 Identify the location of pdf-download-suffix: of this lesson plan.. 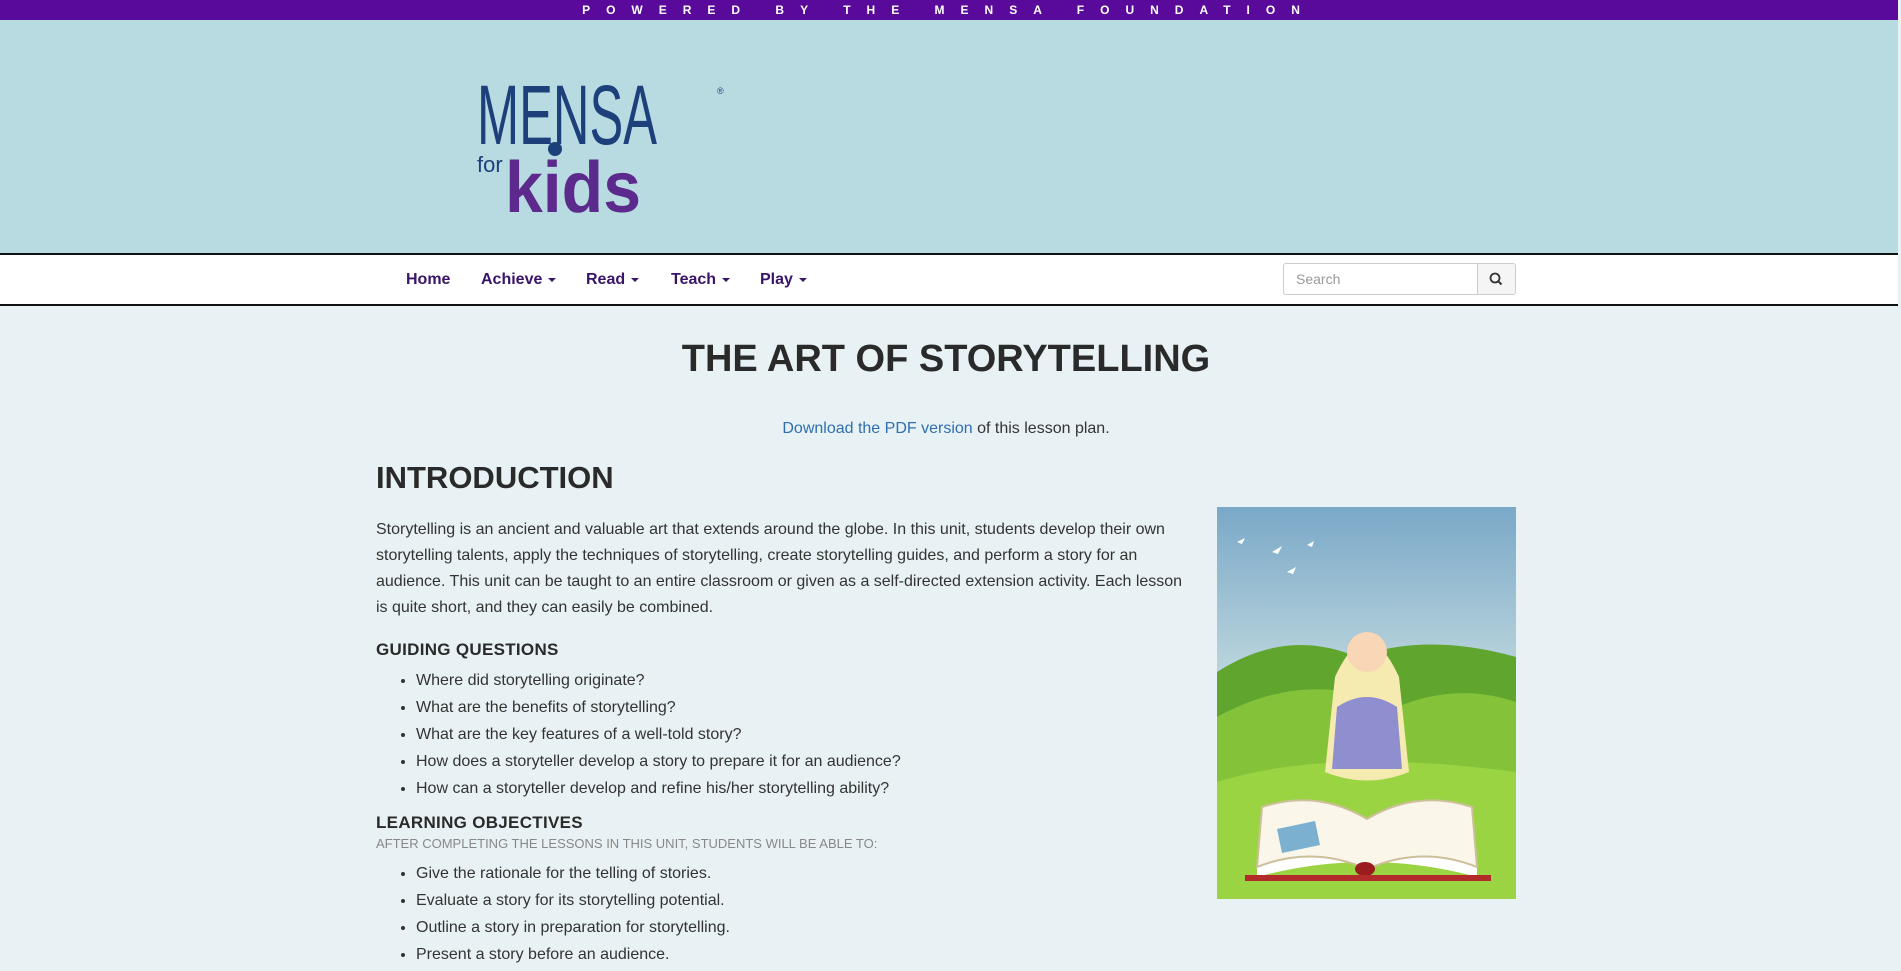
(1041, 428).